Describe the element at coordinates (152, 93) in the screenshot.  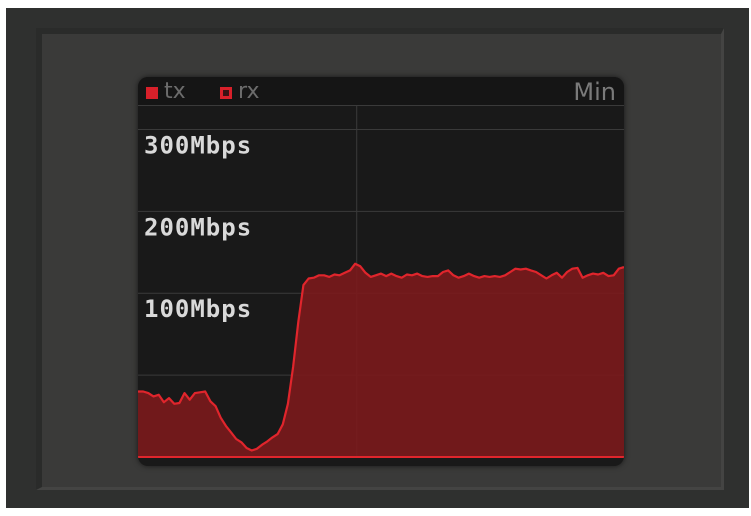
I see `tx-legend-swatch-icon` at that location.